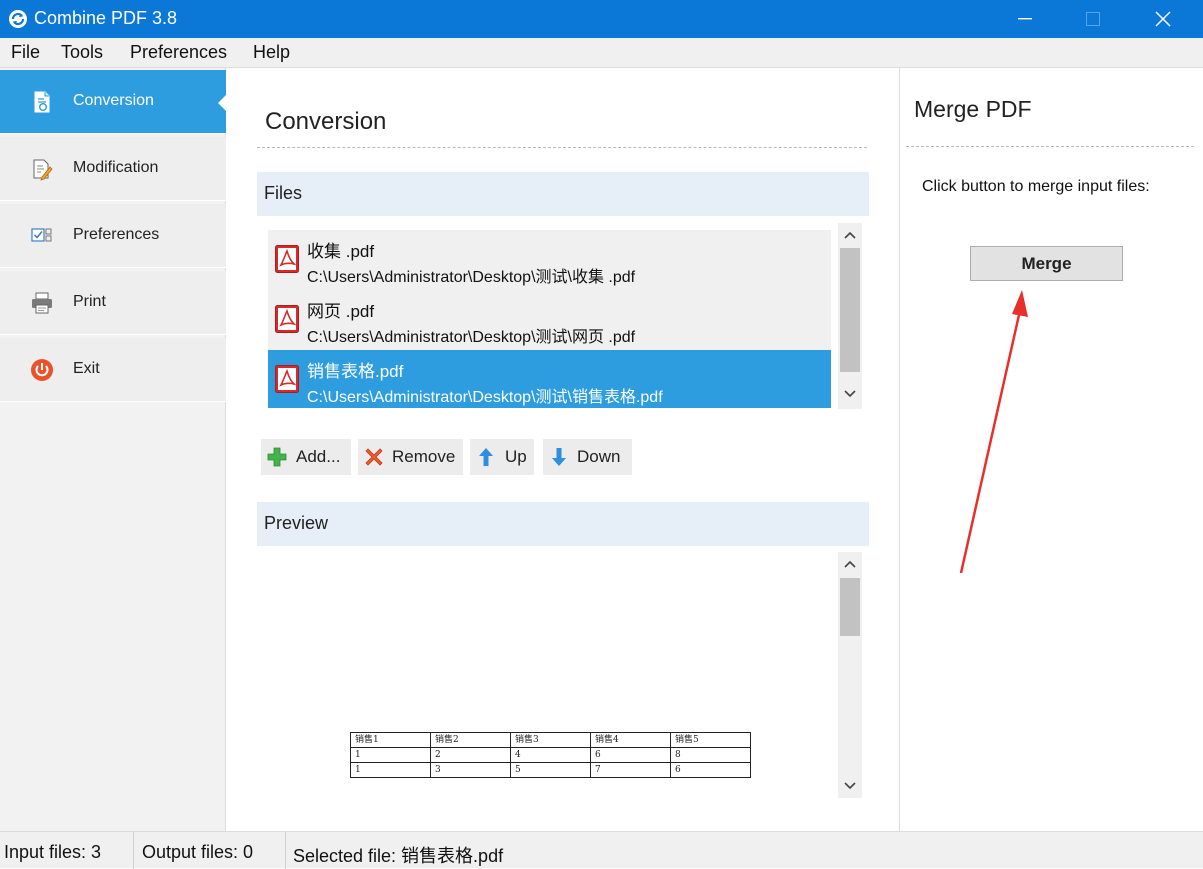  Describe the element at coordinates (116, 167) in the screenshot. I see `nav-label-modification: Modification` at that location.